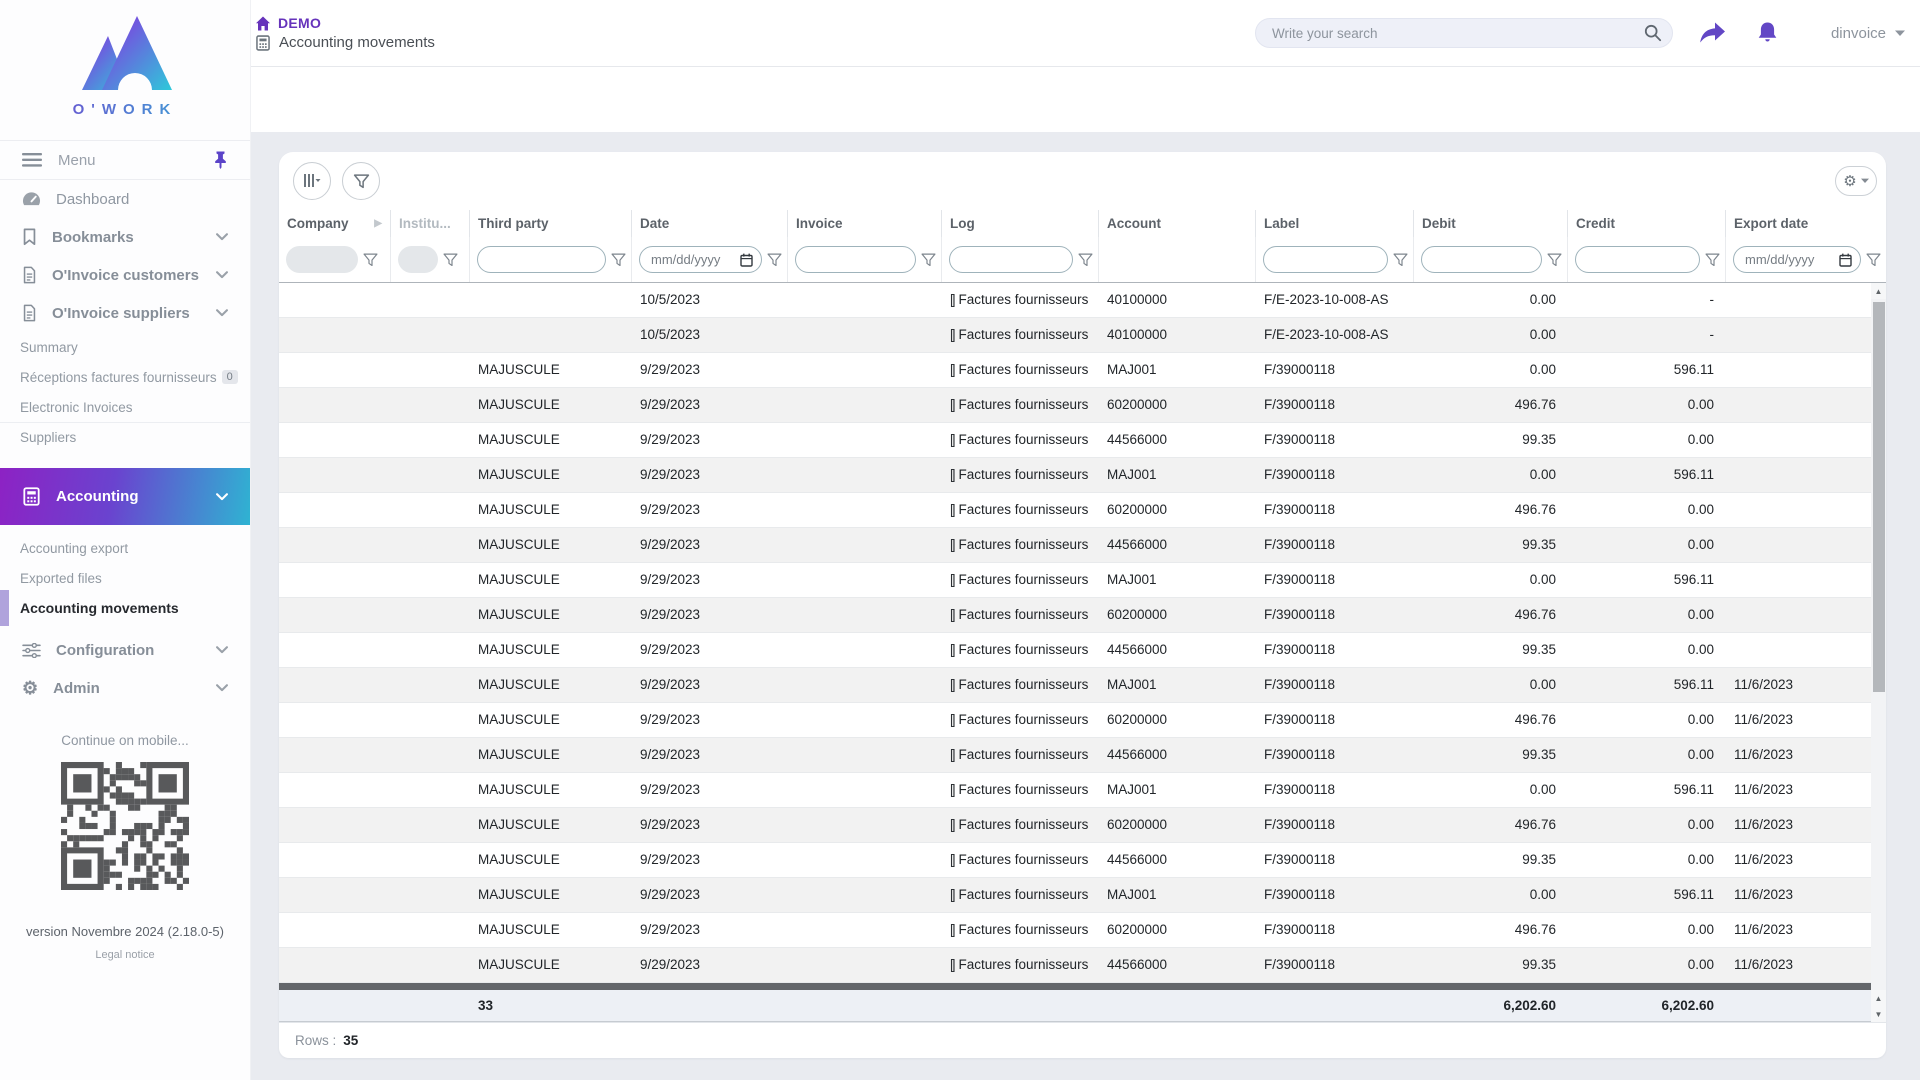 The image size is (1920, 1080). Describe the element at coordinates (31, 198) in the screenshot. I see `dashboard-gauge-icon` at that location.